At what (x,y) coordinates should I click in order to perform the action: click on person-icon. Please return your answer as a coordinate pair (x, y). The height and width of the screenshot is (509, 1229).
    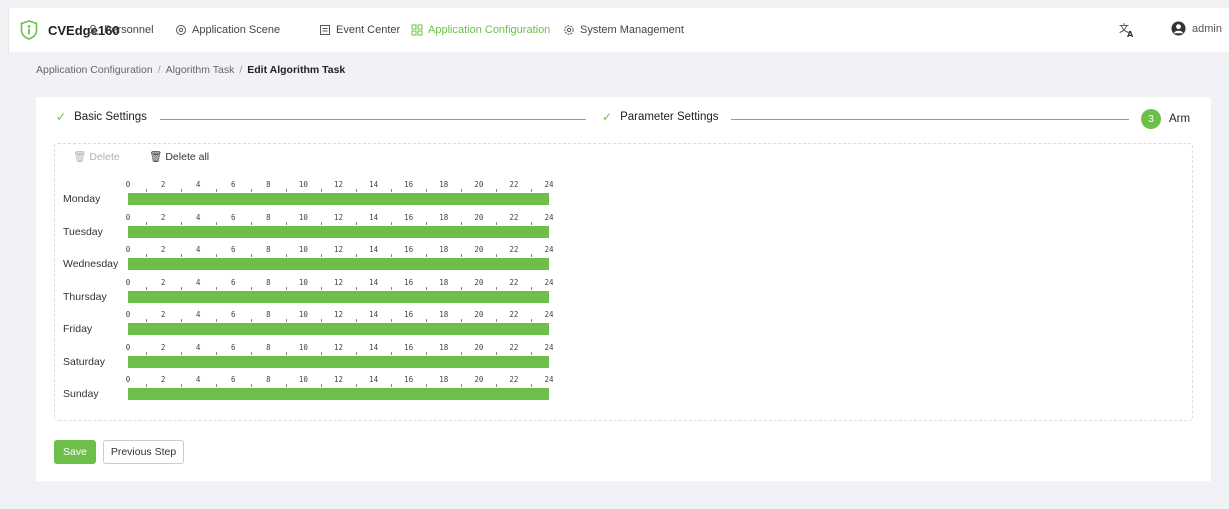
    Looking at the image, I should click on (93, 30).